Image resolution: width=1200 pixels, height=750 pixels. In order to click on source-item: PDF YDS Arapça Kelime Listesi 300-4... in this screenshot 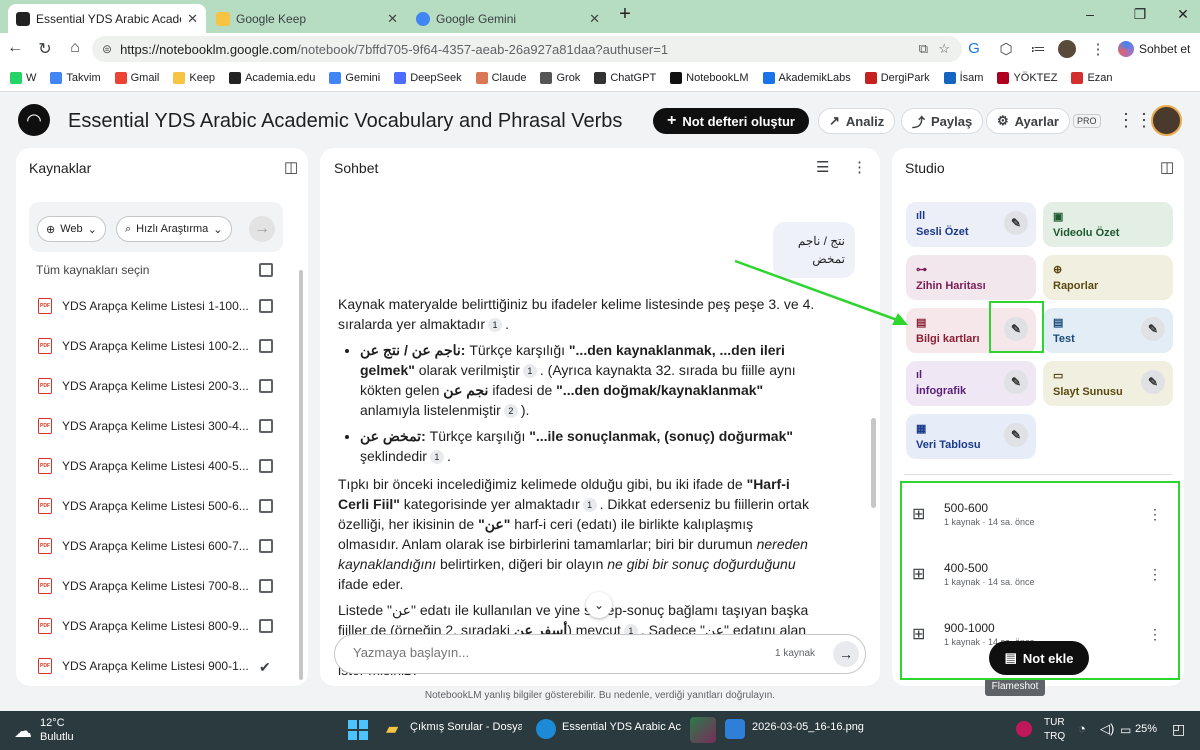, I will do `click(162, 426)`.